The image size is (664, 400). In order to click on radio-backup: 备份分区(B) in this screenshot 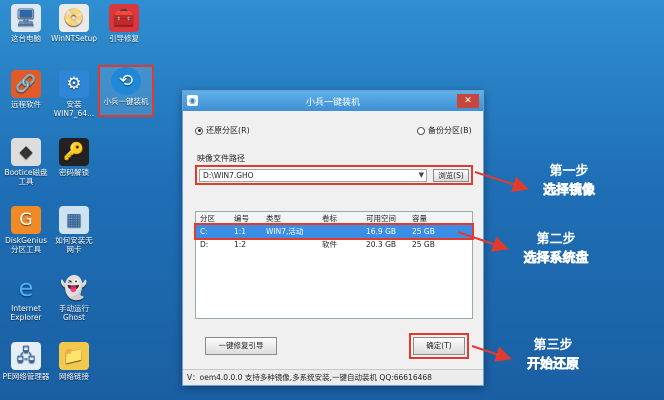, I will do `click(444, 130)`.